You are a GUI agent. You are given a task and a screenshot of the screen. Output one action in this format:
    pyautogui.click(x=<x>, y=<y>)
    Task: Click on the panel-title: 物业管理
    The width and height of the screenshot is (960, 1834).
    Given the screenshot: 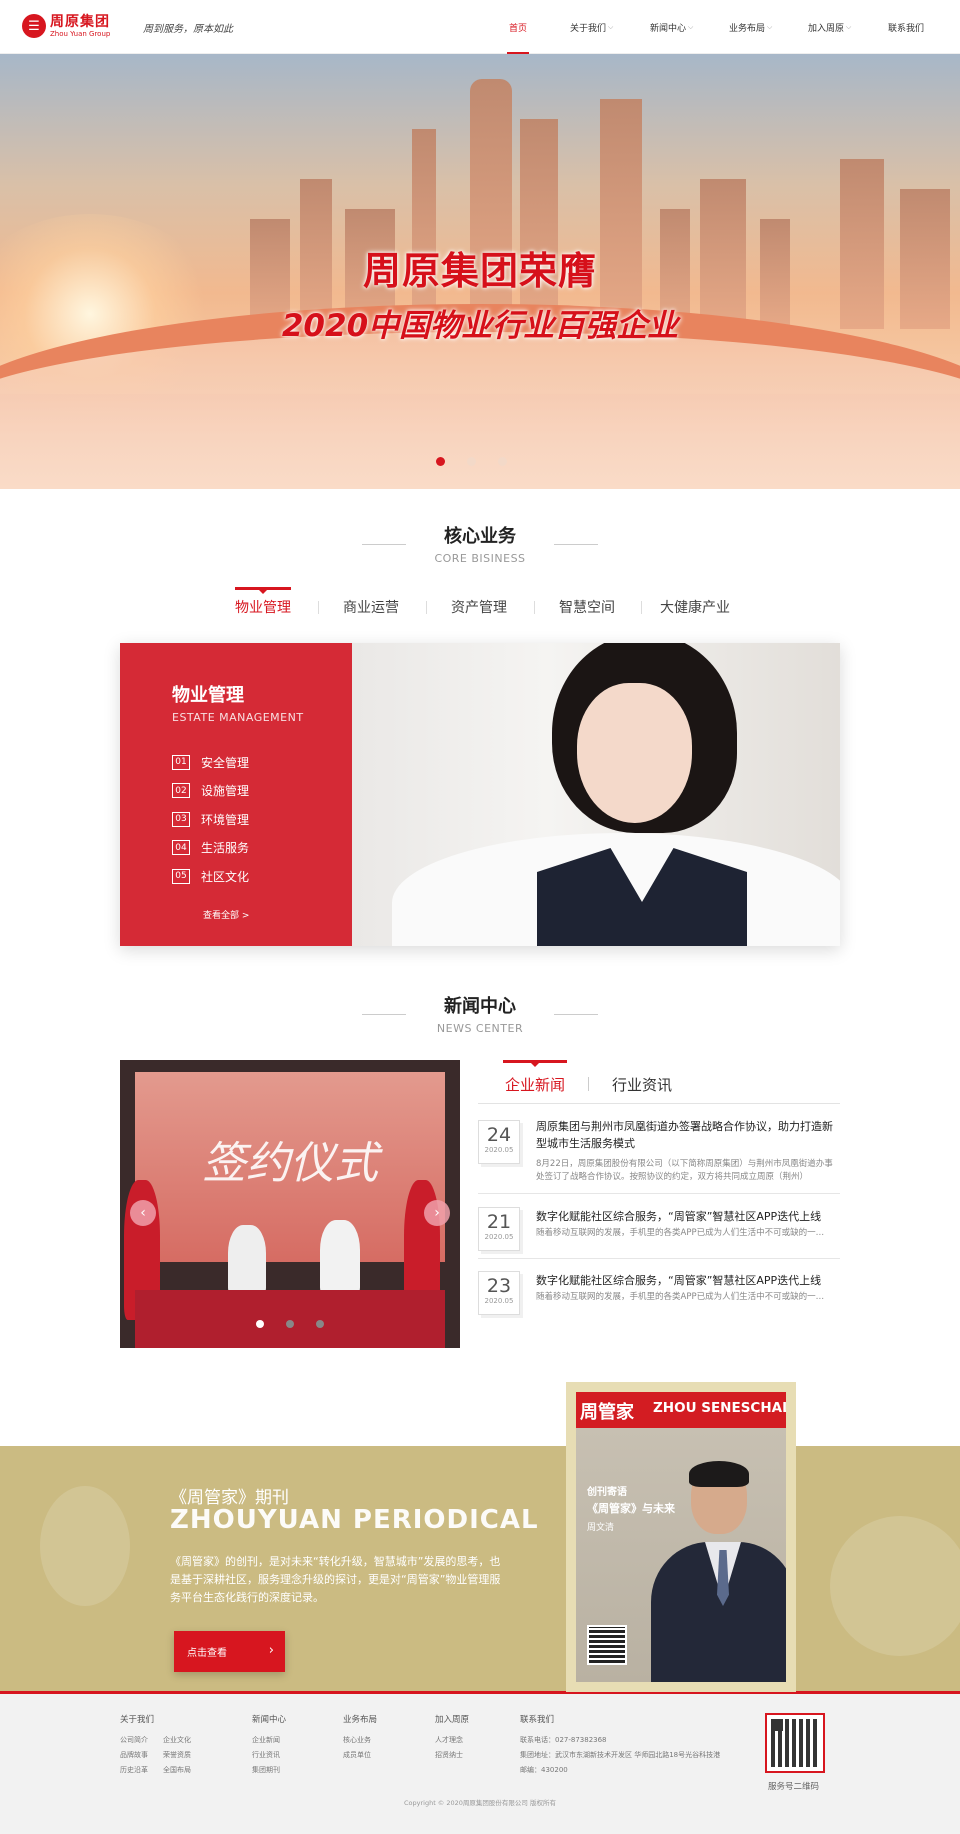 What is the action you would take?
    pyautogui.click(x=208, y=695)
    